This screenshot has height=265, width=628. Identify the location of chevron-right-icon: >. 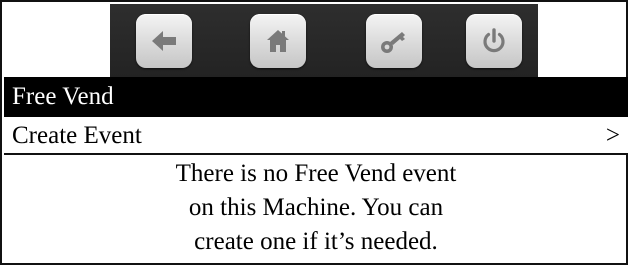
(612, 135).